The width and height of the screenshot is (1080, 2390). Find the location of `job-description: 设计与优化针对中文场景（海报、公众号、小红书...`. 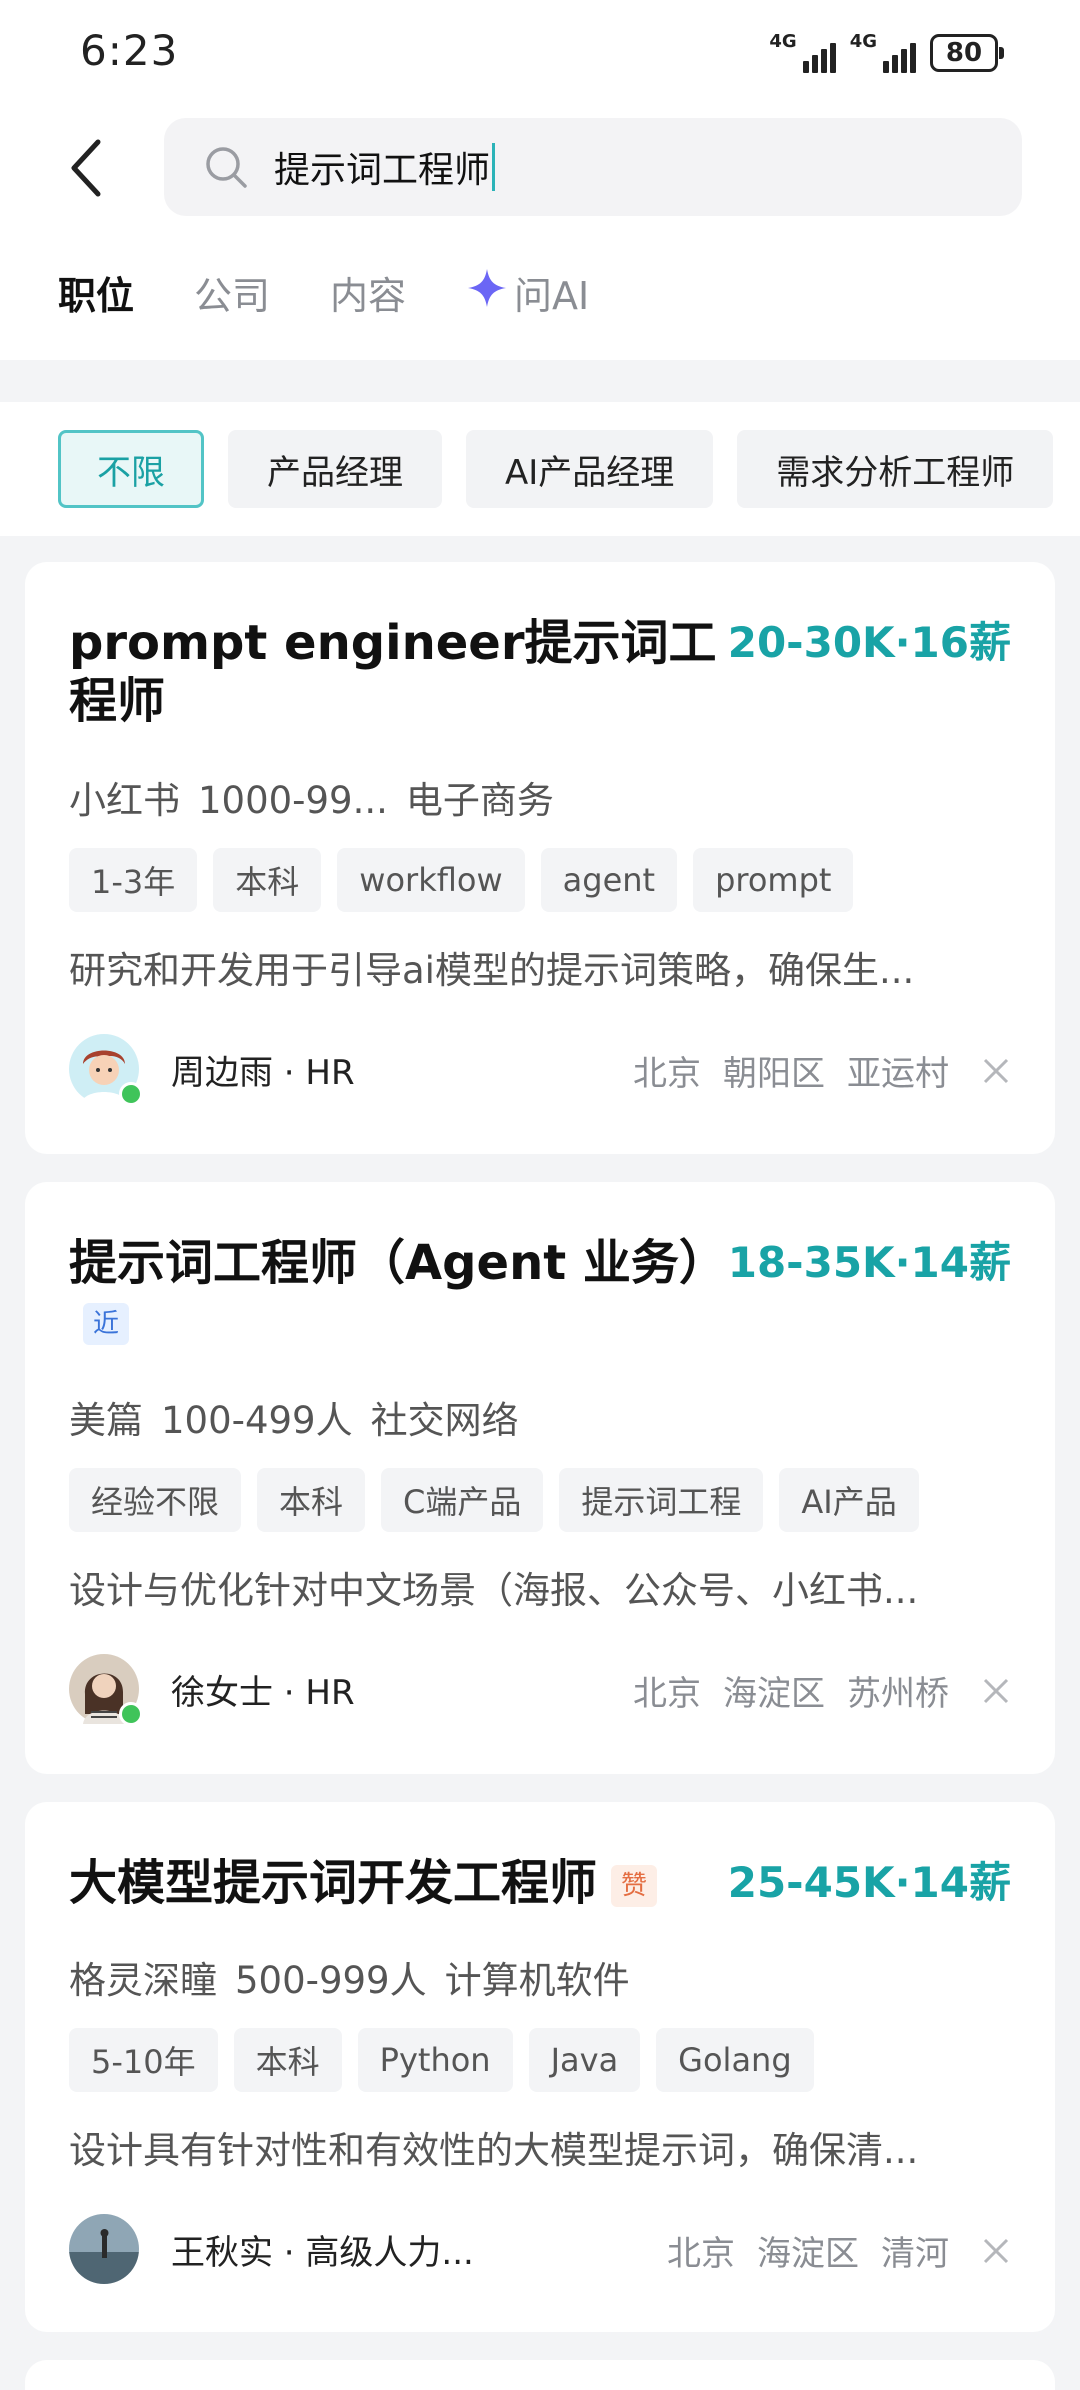

job-description: 设计与优化针对中文场景（海报、公众号、小红书... is located at coordinates (494, 1590).